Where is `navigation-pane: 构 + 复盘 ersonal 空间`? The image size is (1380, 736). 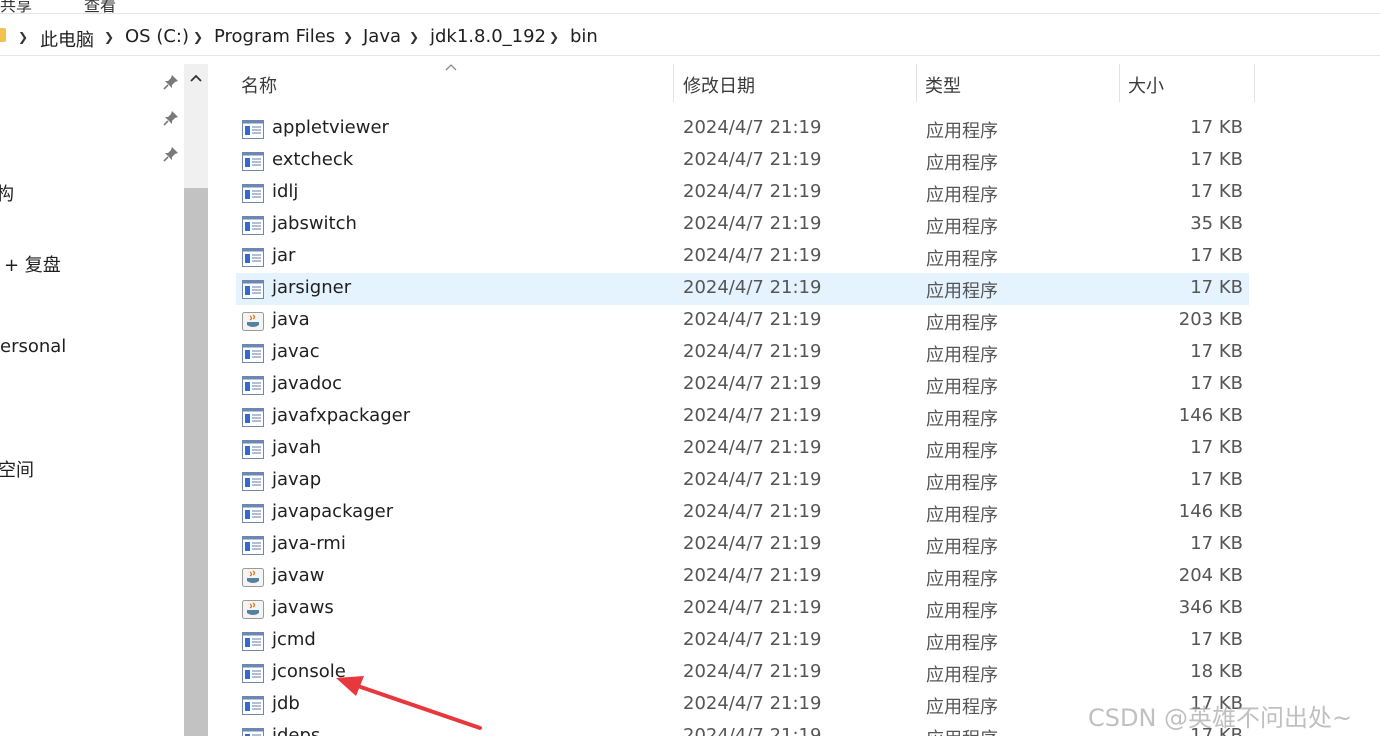
navigation-pane: 构 + 复盘 ersonal 空间 is located at coordinates (105, 396).